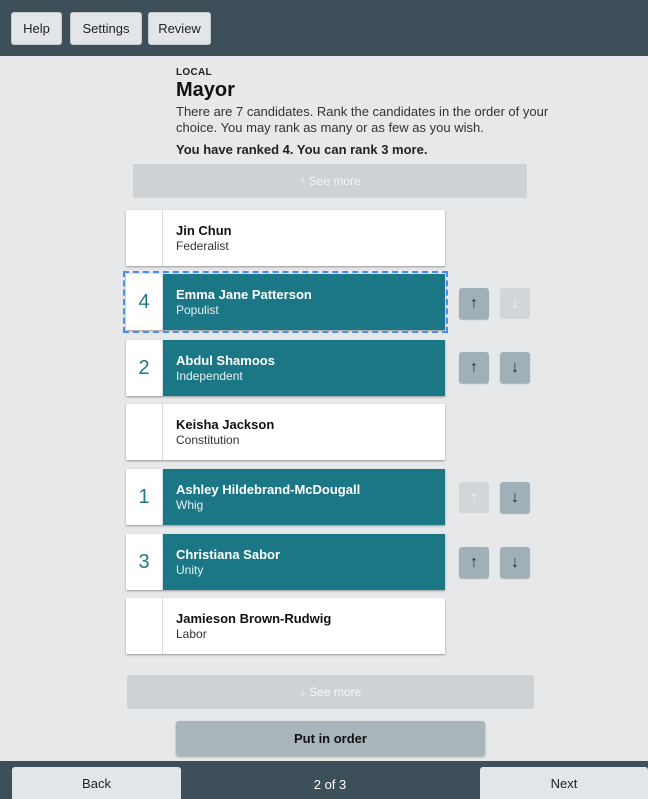 This screenshot has width=648, height=799. Describe the element at coordinates (197, 310) in the screenshot. I see `candidate-party: Populist` at that location.